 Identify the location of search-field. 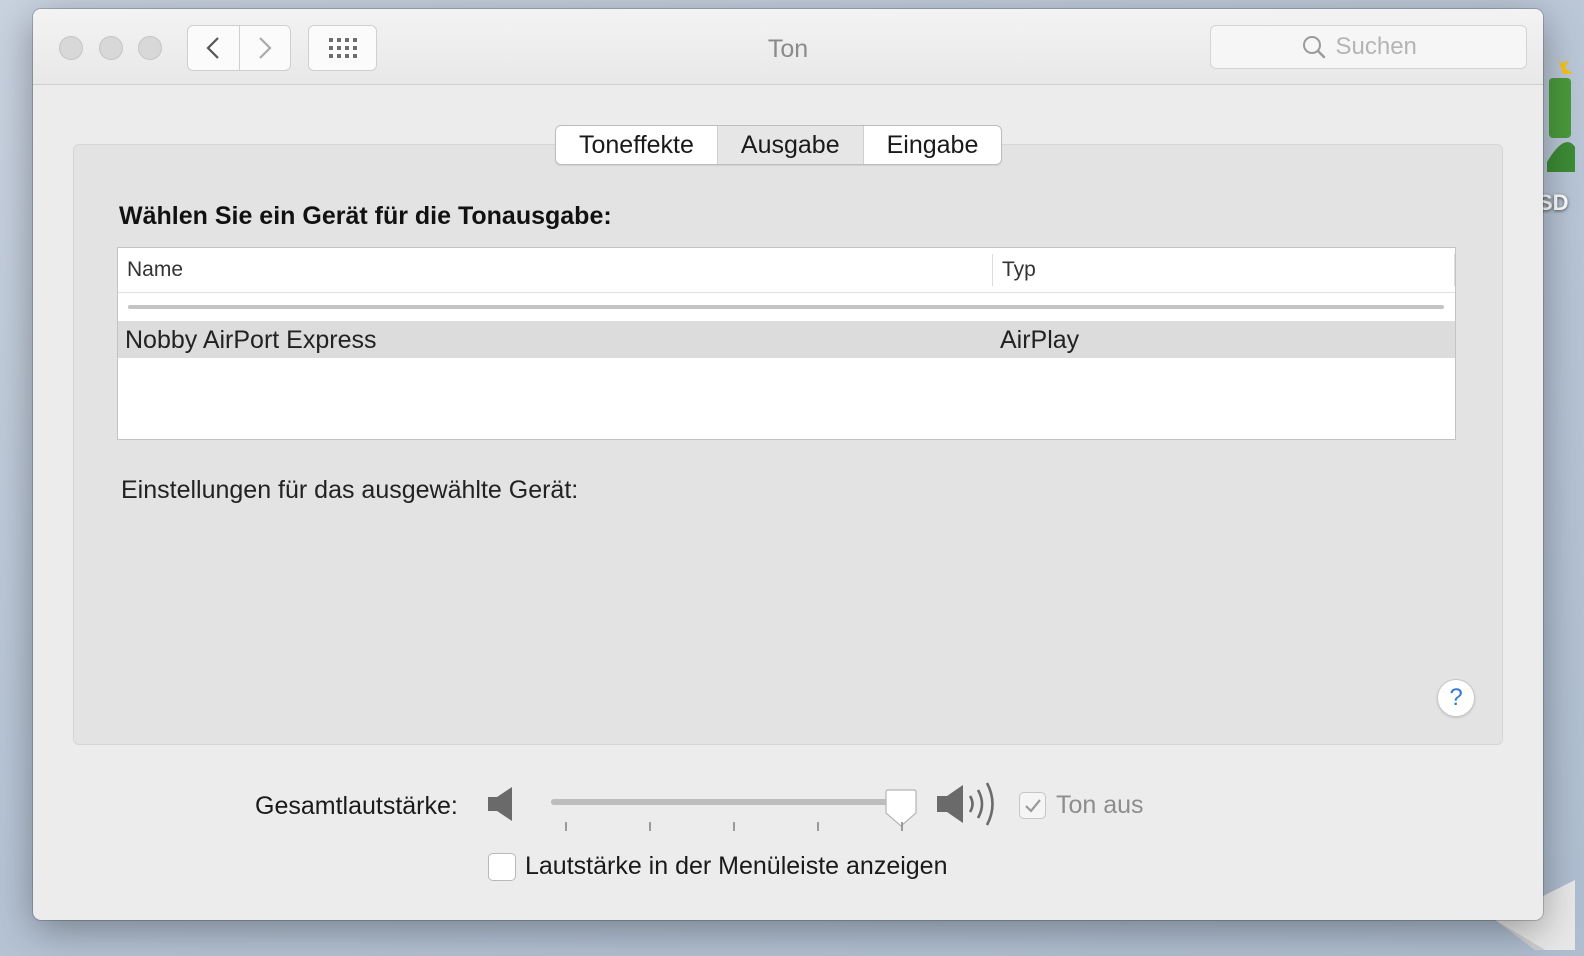
(1368, 47).